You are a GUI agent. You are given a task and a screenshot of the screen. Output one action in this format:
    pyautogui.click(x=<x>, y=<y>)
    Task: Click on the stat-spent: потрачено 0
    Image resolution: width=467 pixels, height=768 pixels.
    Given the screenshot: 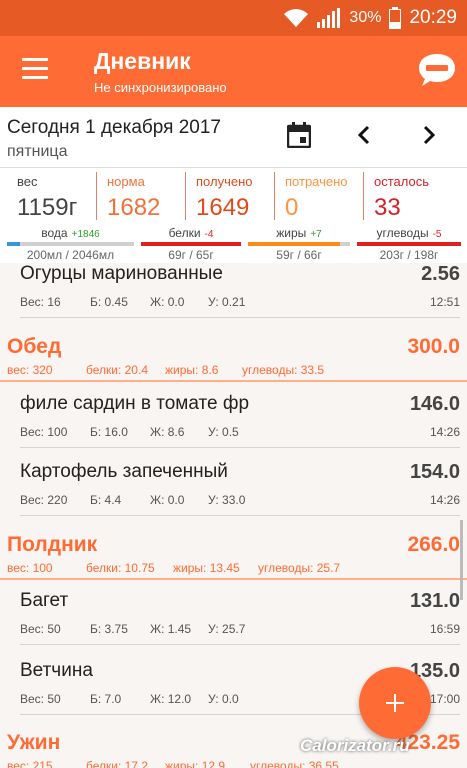 What is the action you would take?
    pyautogui.click(x=318, y=196)
    